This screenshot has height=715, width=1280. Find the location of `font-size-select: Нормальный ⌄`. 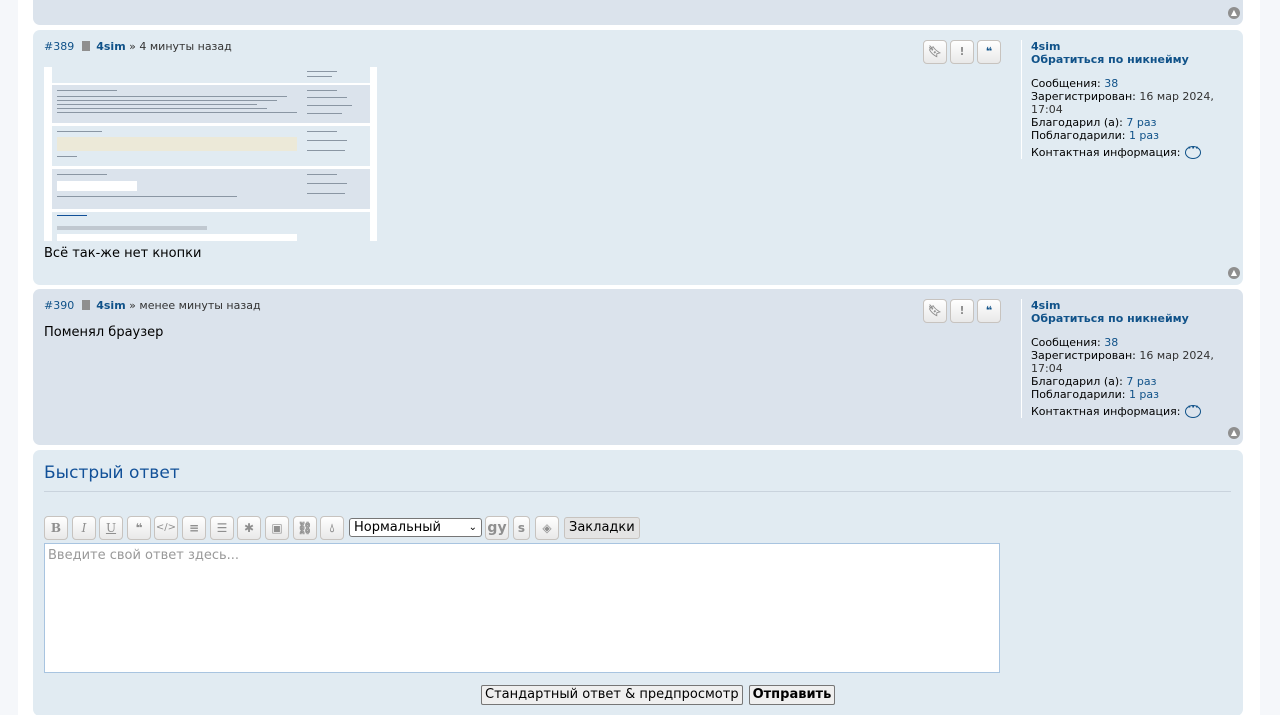

font-size-select: Нормальный ⌄ is located at coordinates (415, 527).